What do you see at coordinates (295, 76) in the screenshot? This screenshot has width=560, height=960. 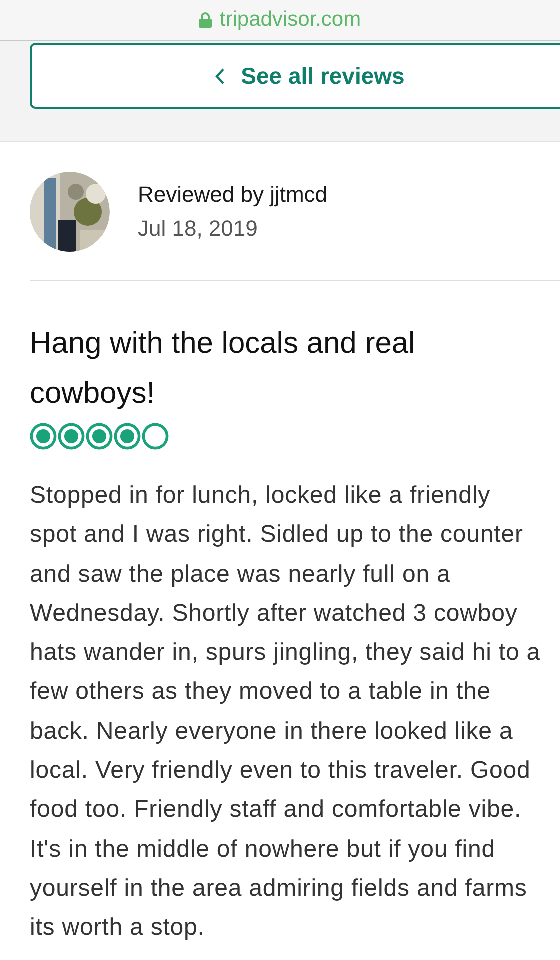 I see `see-all-reviews-button: See all reviews` at bounding box center [295, 76].